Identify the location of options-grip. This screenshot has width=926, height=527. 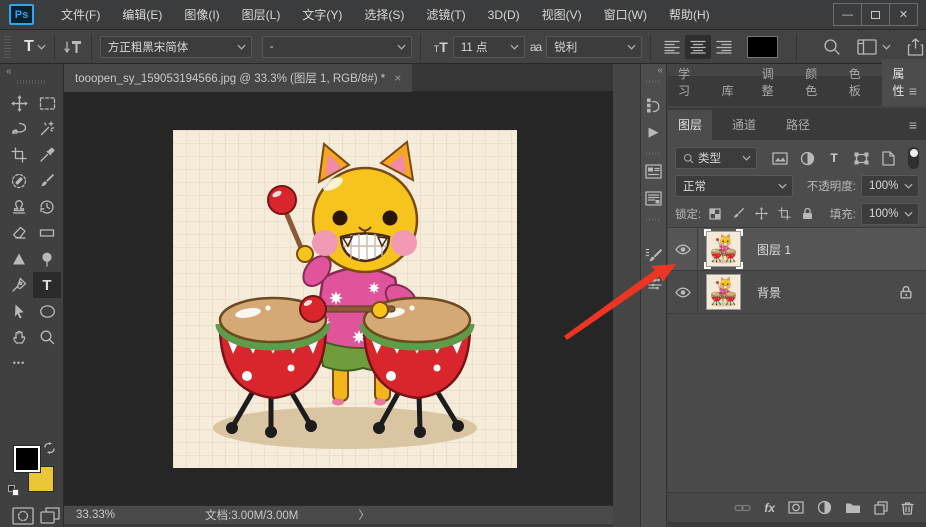
(7, 46).